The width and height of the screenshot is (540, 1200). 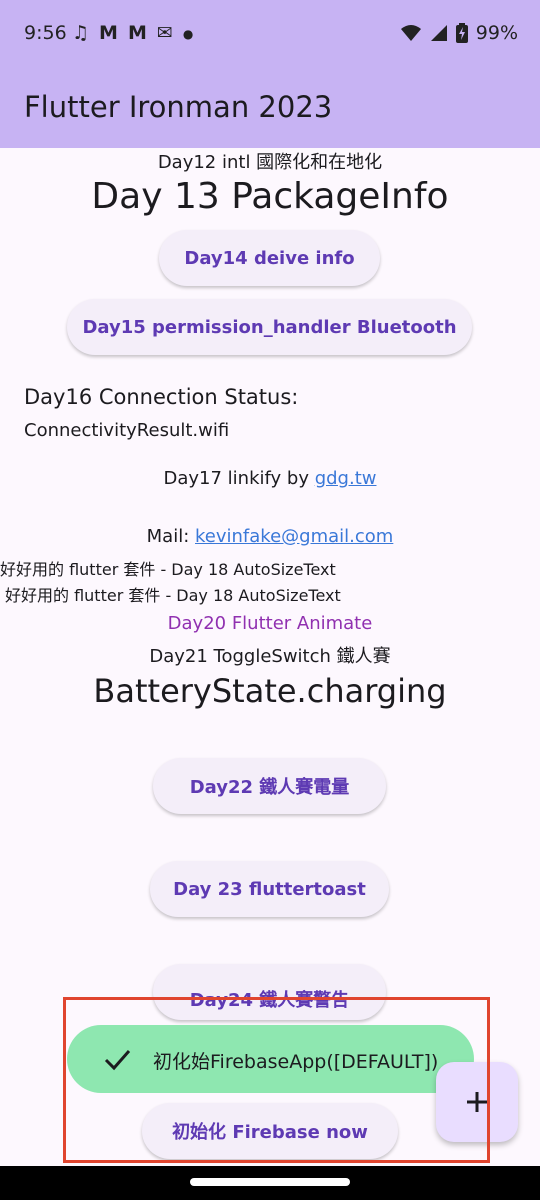 I want to click on day18-text-2: 好好用的 flutter 套件 - Day 18 AutoSizeText, so click(x=173, y=595).